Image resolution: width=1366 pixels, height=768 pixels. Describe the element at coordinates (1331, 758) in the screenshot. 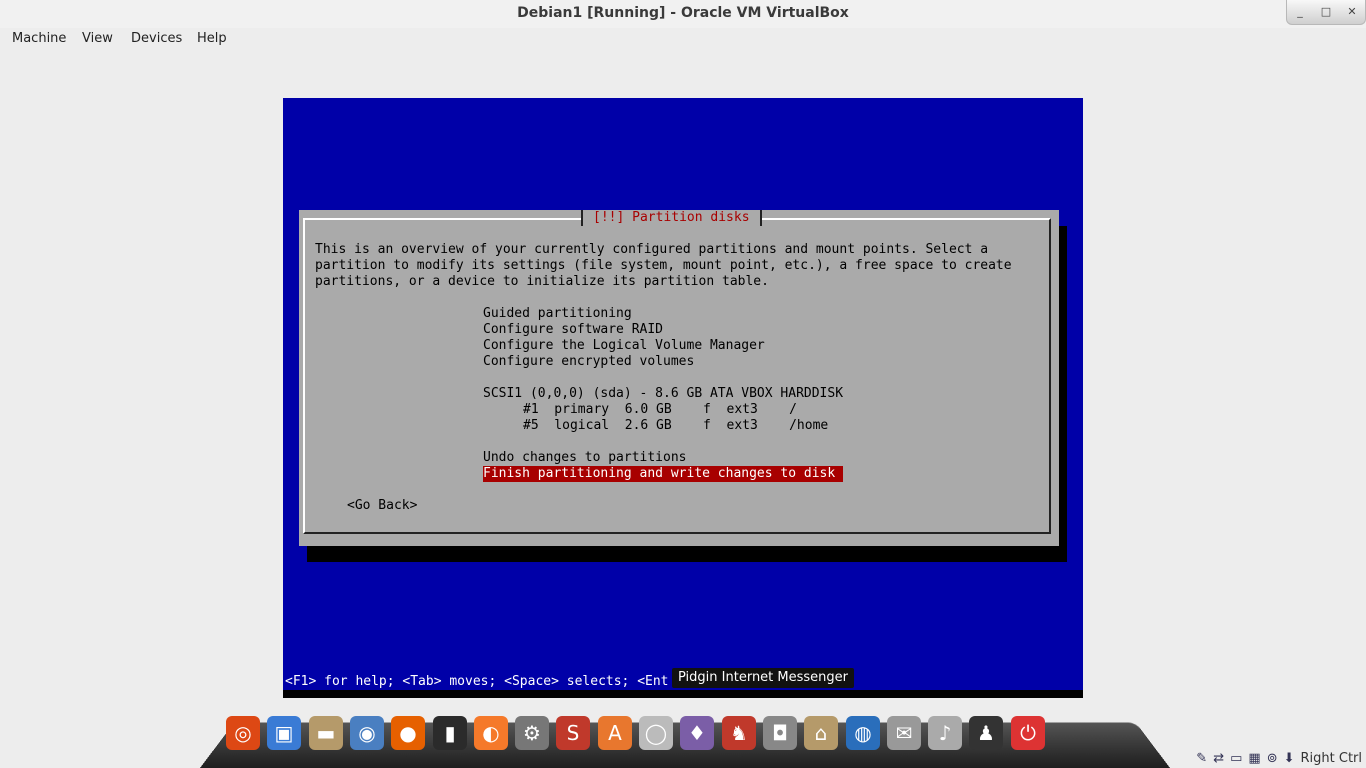

I see `host-key-label: Right Ctrl` at that location.